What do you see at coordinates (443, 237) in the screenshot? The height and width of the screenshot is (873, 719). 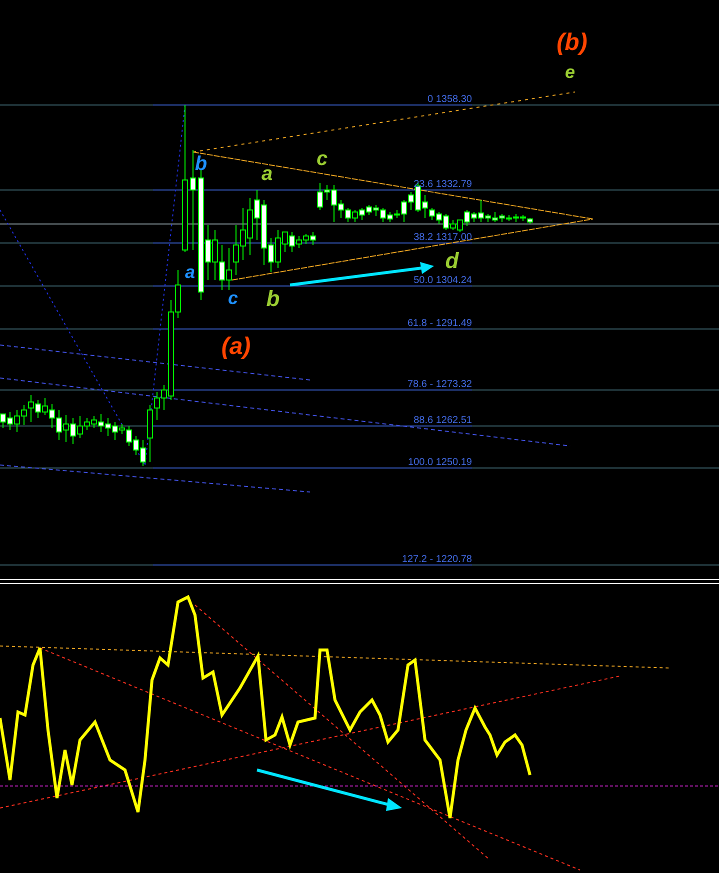 I see `fib-level-label: 38.2 1317.00` at bounding box center [443, 237].